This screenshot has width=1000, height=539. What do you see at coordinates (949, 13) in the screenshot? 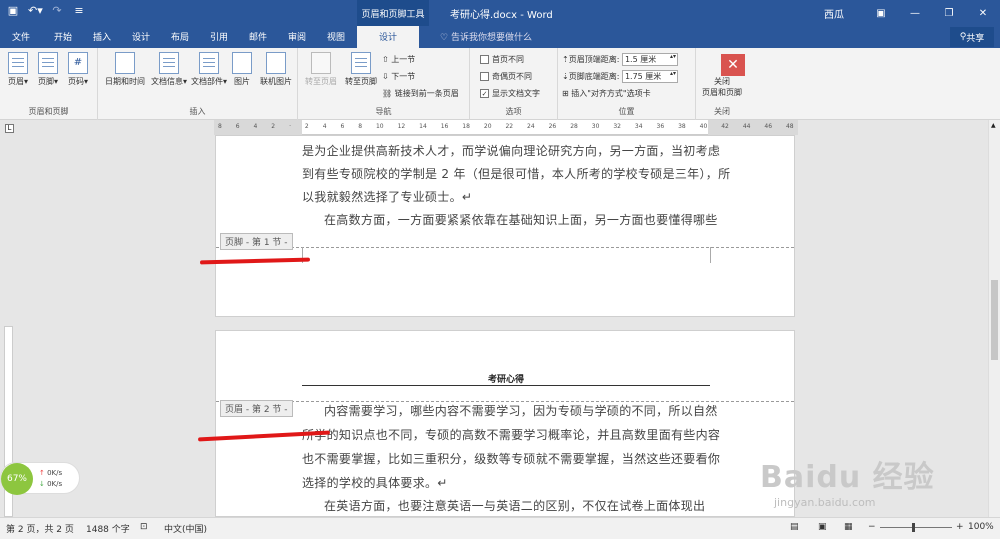
I see `restore-icon: ❐` at bounding box center [949, 13].